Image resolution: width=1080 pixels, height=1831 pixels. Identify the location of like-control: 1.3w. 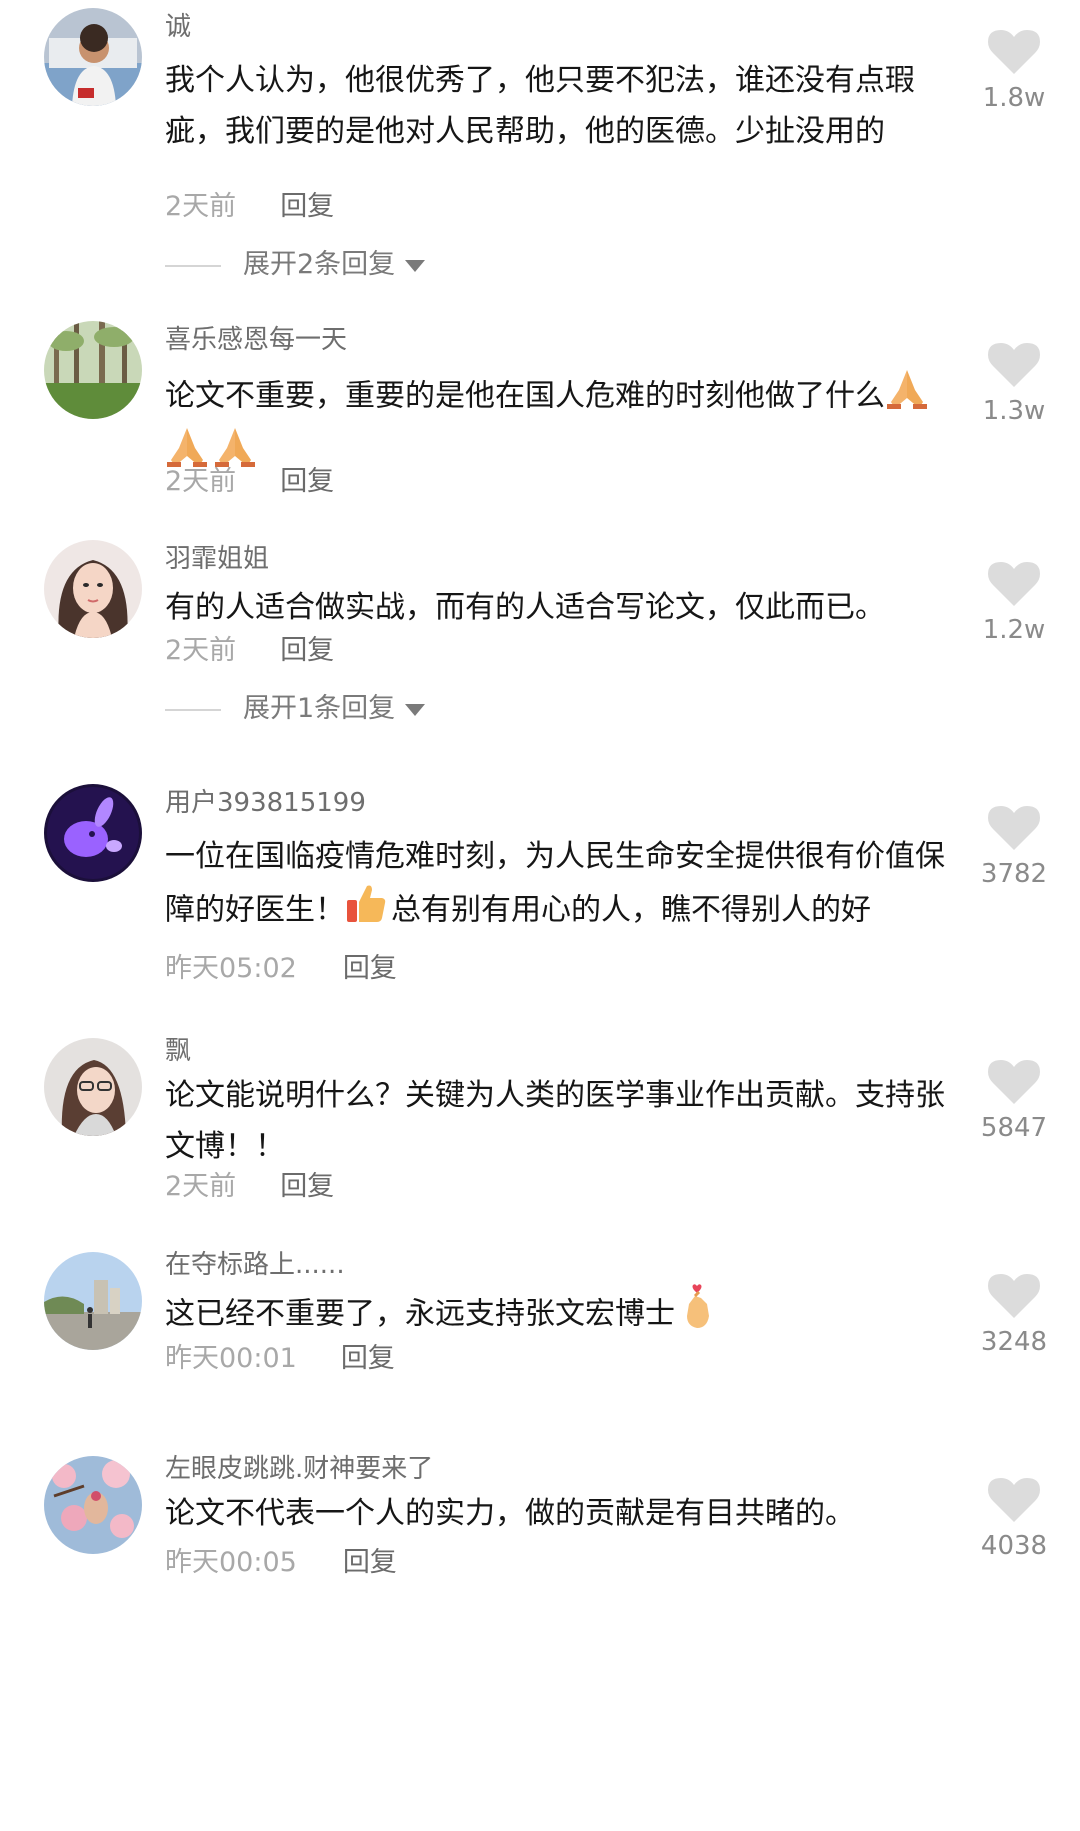
(1014, 385).